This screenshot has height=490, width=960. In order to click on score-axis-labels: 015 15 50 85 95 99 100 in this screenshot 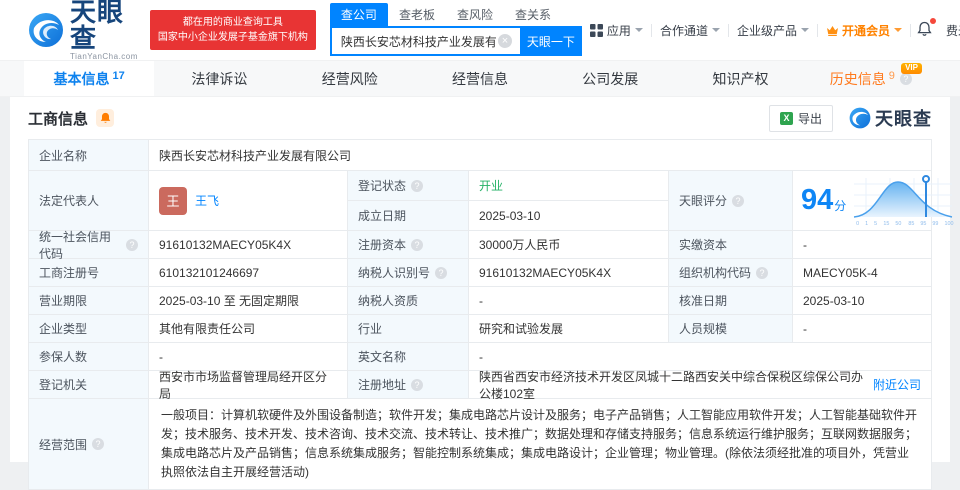, I will do `click(905, 224)`.